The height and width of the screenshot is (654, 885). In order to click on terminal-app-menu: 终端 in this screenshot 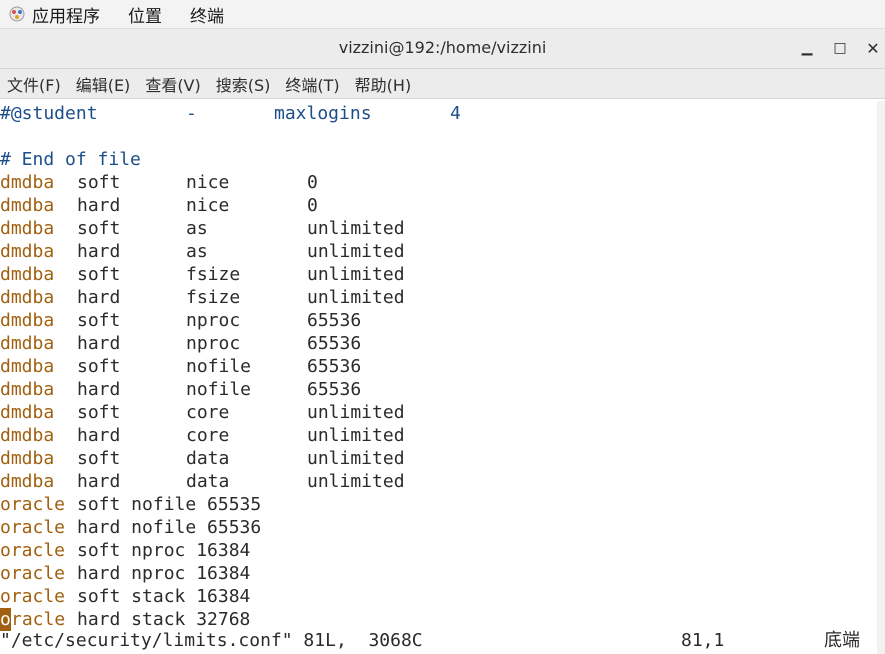, I will do `click(207, 14)`.